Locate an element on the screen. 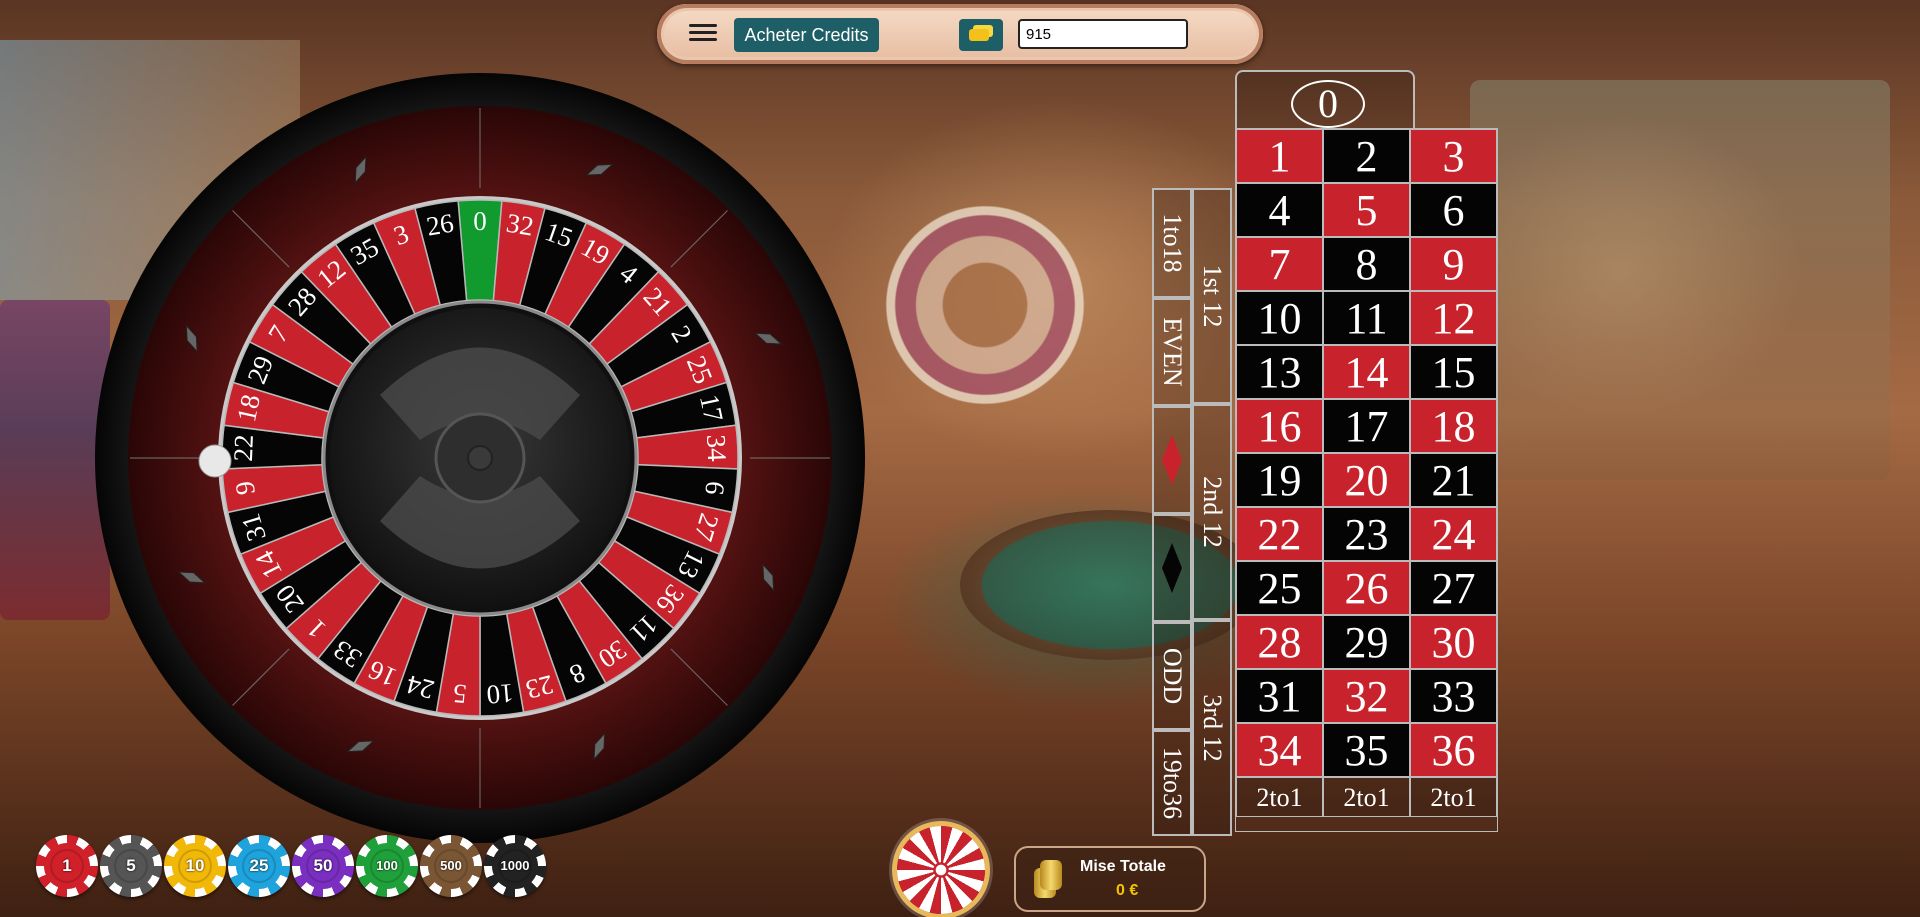  number-cell: 4 is located at coordinates (1279, 210).